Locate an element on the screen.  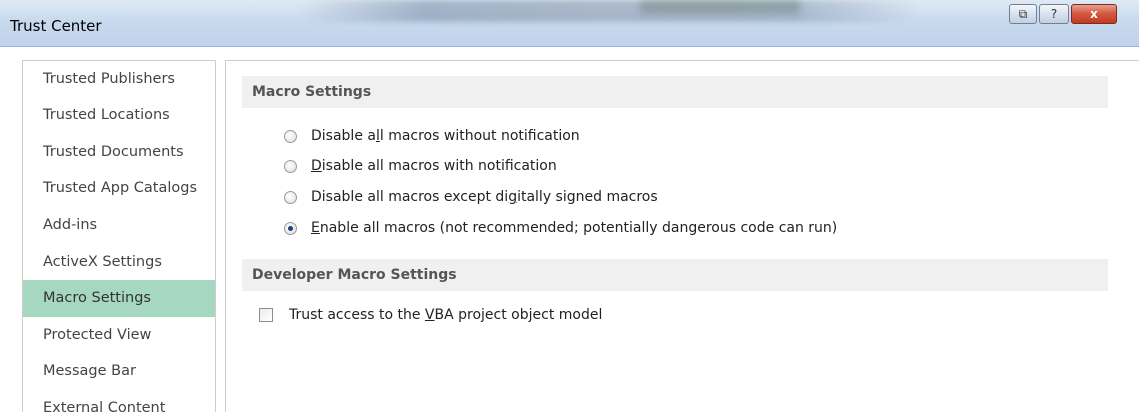
developer-macro-settings-header: Developer Macro Settings is located at coordinates (675, 275).